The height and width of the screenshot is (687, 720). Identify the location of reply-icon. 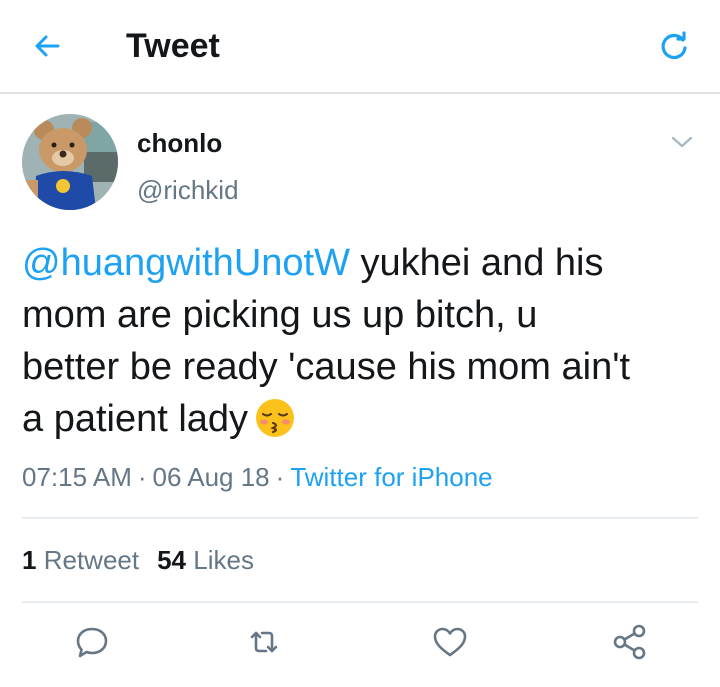
(92, 642).